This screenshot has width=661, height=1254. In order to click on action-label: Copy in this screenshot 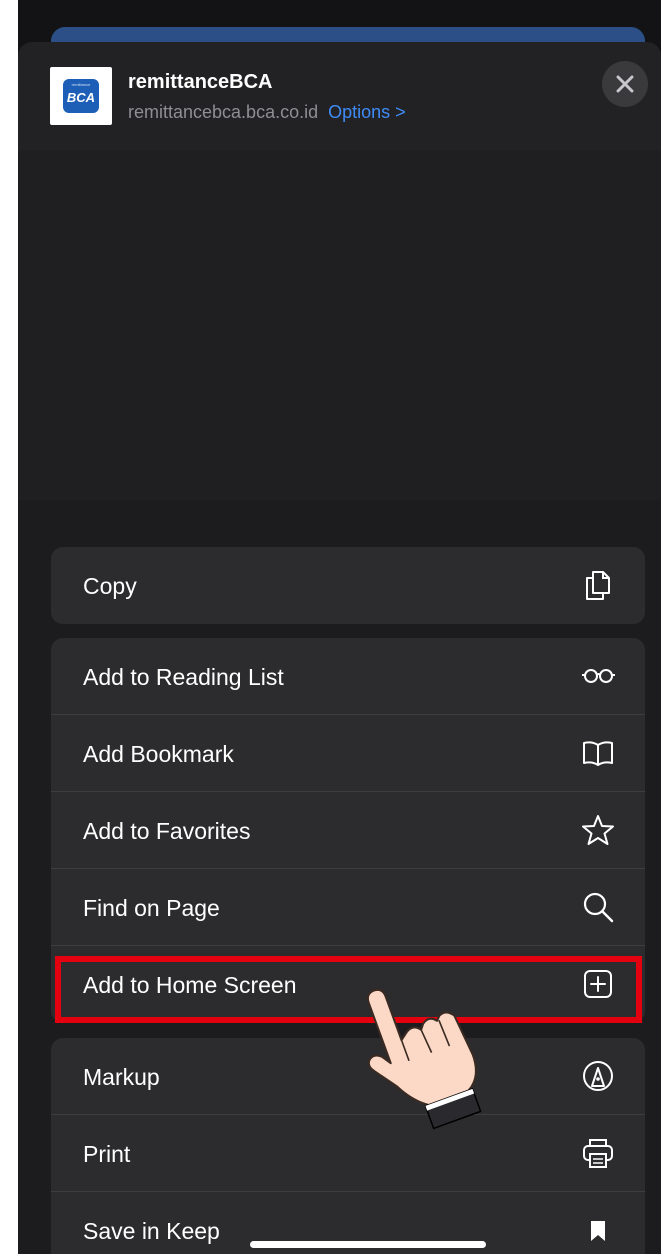, I will do `click(110, 586)`.